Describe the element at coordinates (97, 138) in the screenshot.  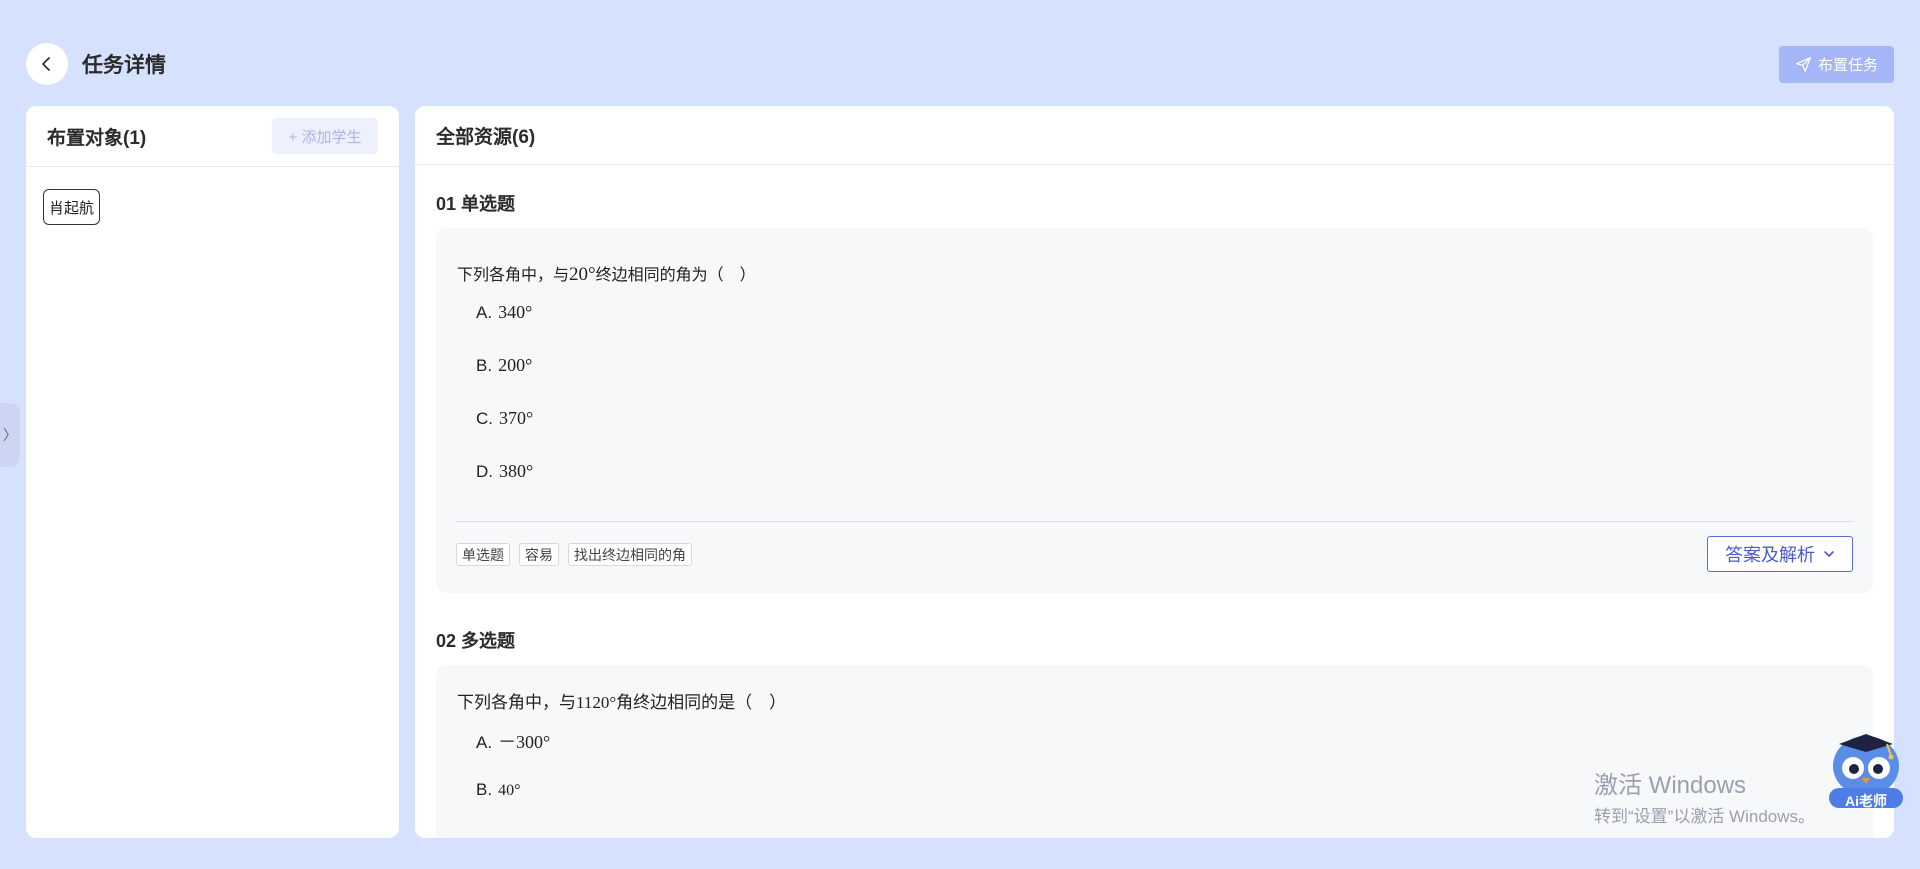
I see `assign-target-title: 布置对象(1)` at that location.